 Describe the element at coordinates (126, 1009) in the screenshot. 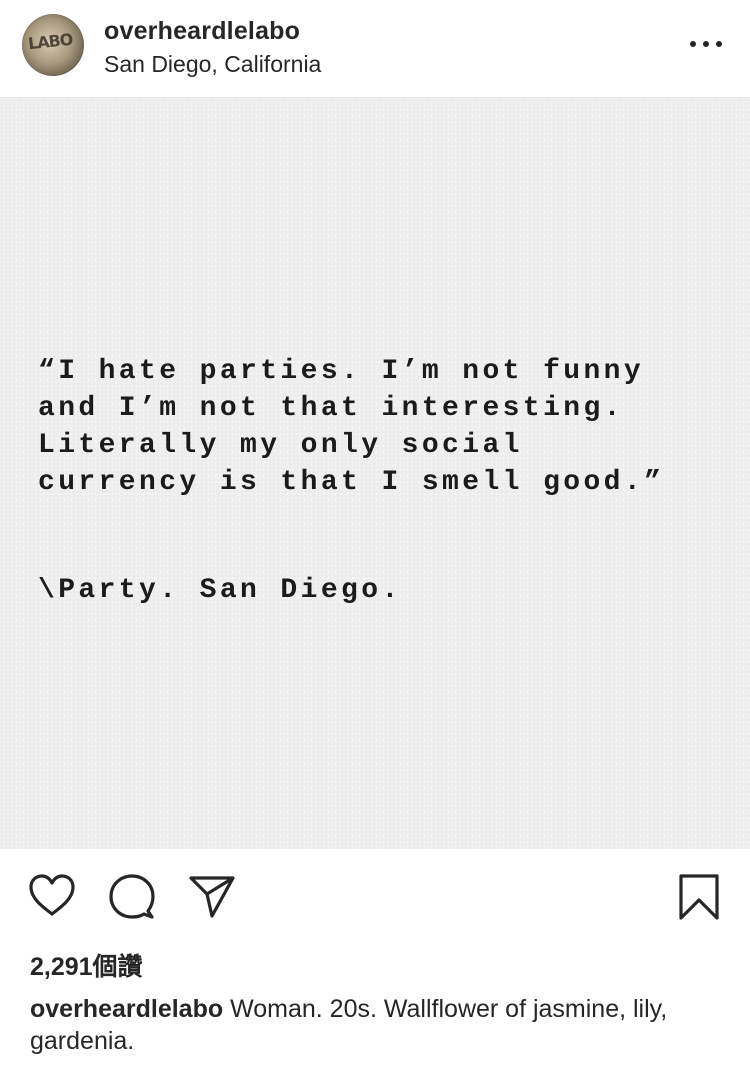

I see `caption-username: overheardlelabo` at that location.